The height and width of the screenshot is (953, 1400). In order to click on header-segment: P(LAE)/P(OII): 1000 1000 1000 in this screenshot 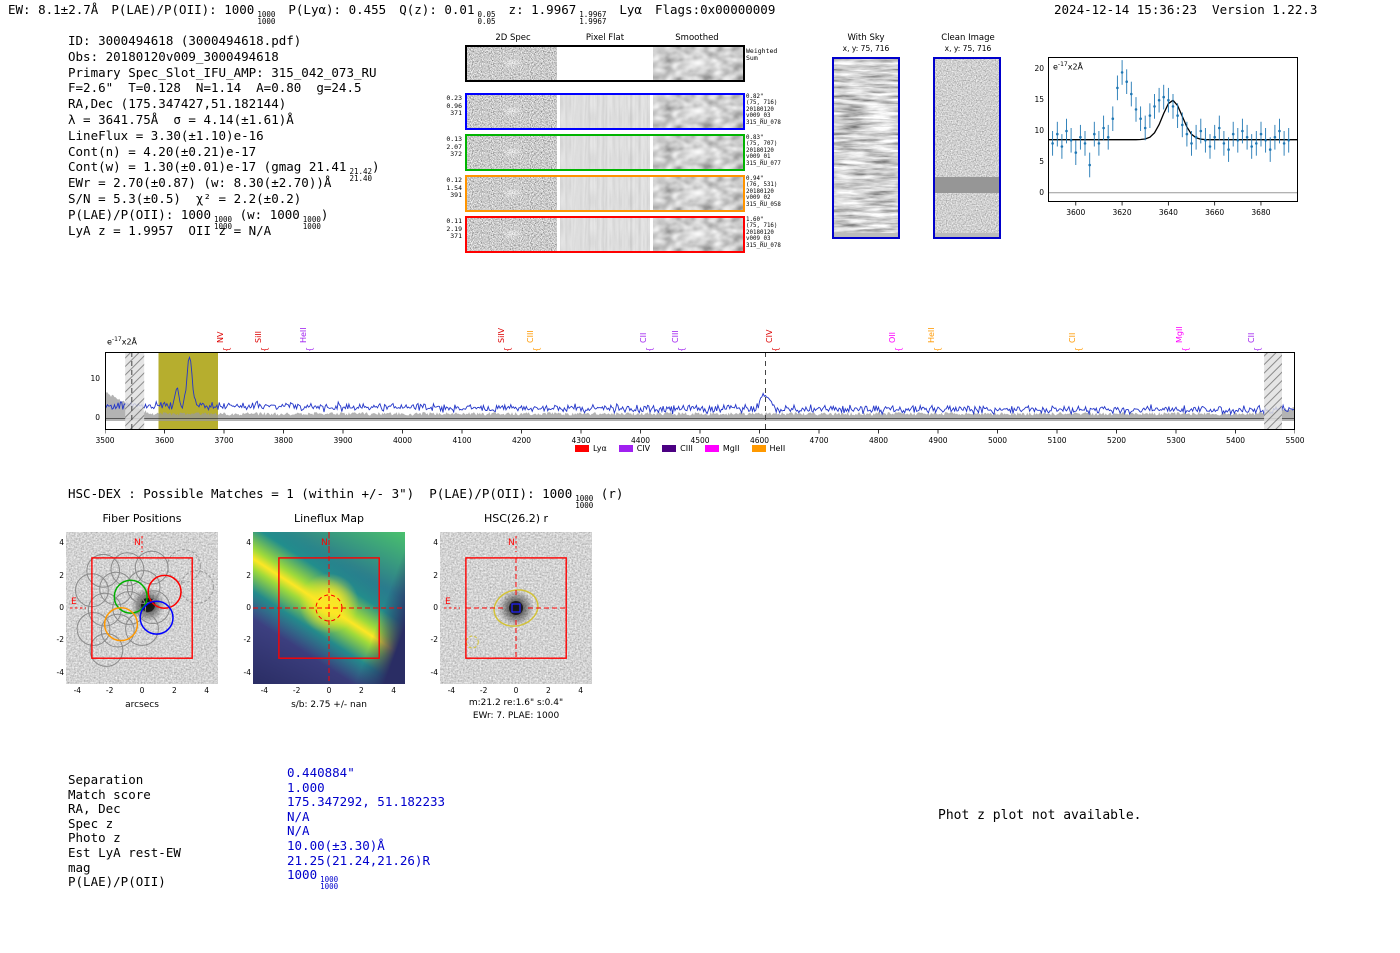, I will do `click(193, 13)`.